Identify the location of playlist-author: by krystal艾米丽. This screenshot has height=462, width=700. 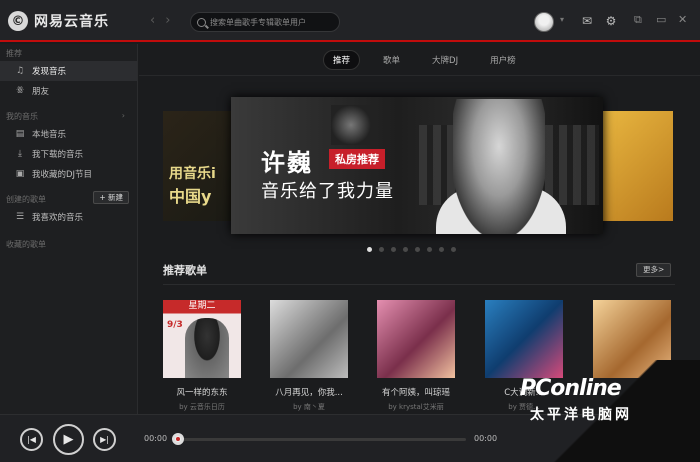
(416, 407).